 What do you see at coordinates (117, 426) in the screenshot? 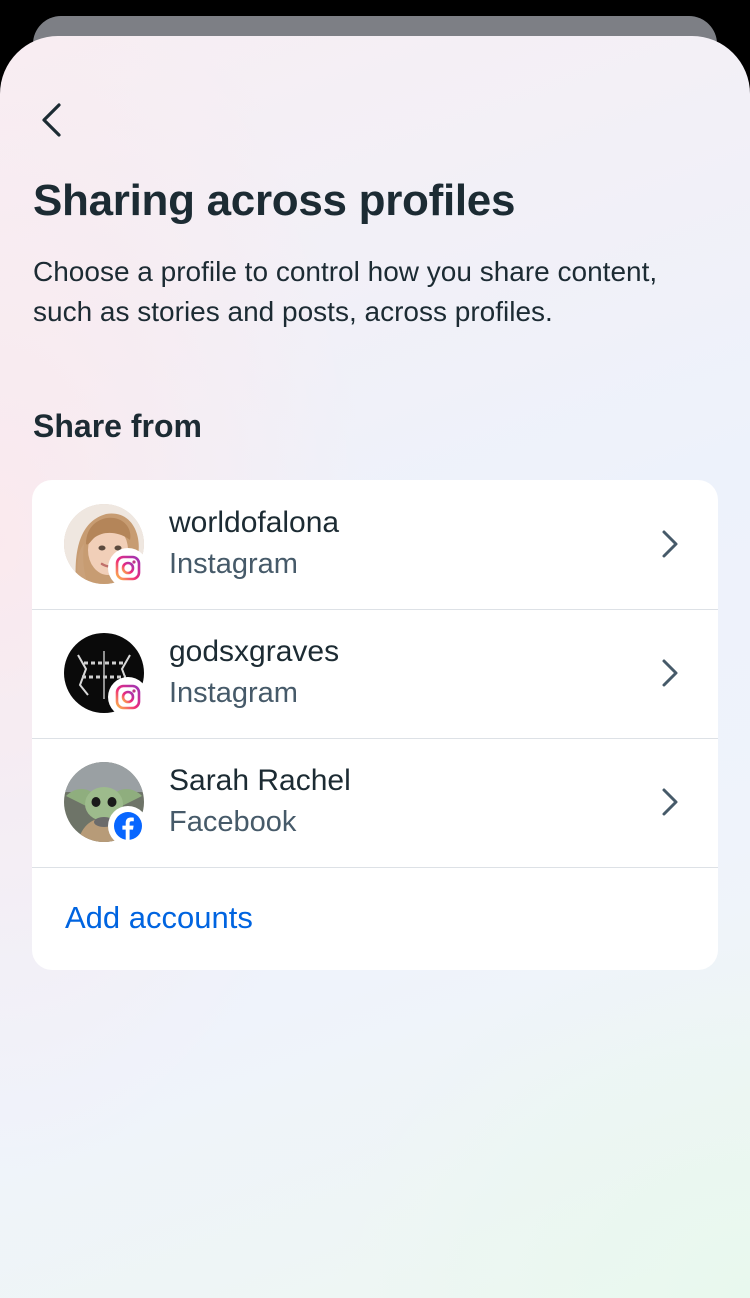
I see `section-label-share-from: Share from` at bounding box center [117, 426].